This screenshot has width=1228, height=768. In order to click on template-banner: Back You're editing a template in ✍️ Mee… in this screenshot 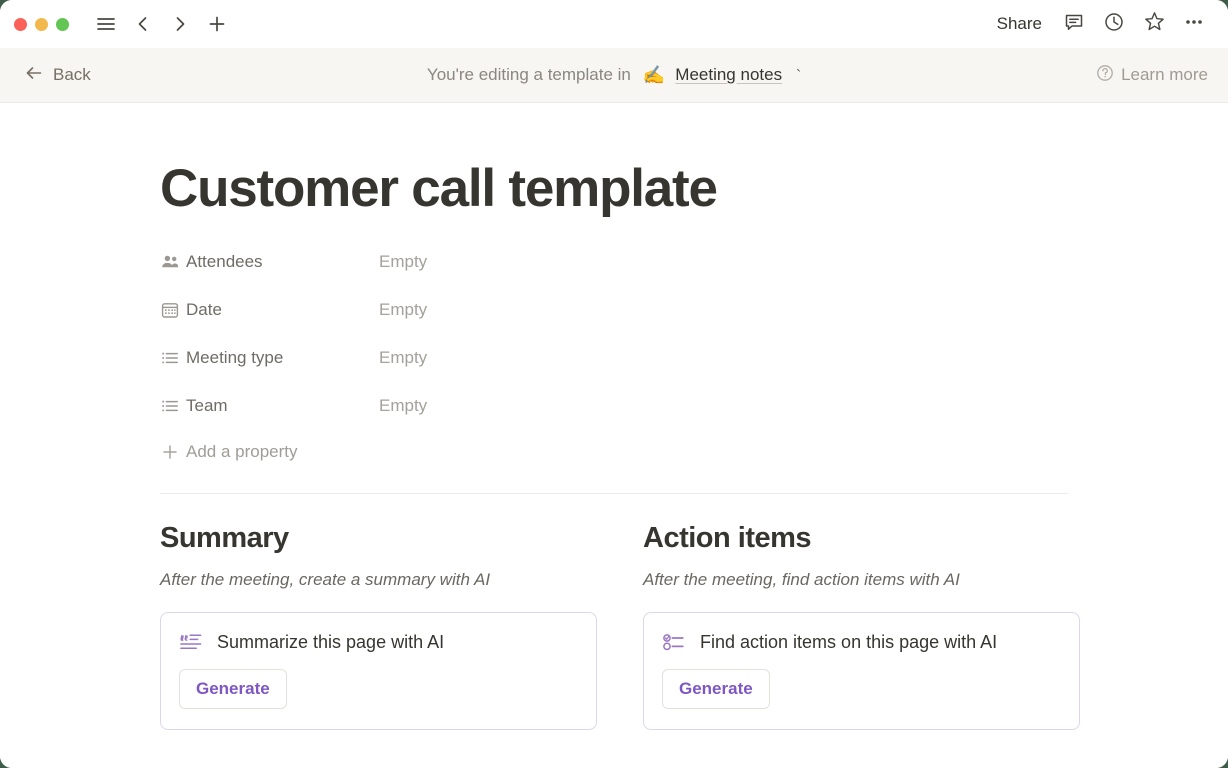, I will do `click(614, 75)`.